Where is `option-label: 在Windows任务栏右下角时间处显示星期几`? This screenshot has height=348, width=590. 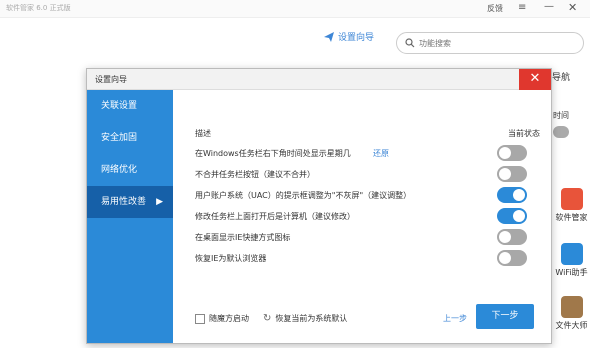 option-label: 在Windows任务栏右下角时间处显示星期几 is located at coordinates (273, 153).